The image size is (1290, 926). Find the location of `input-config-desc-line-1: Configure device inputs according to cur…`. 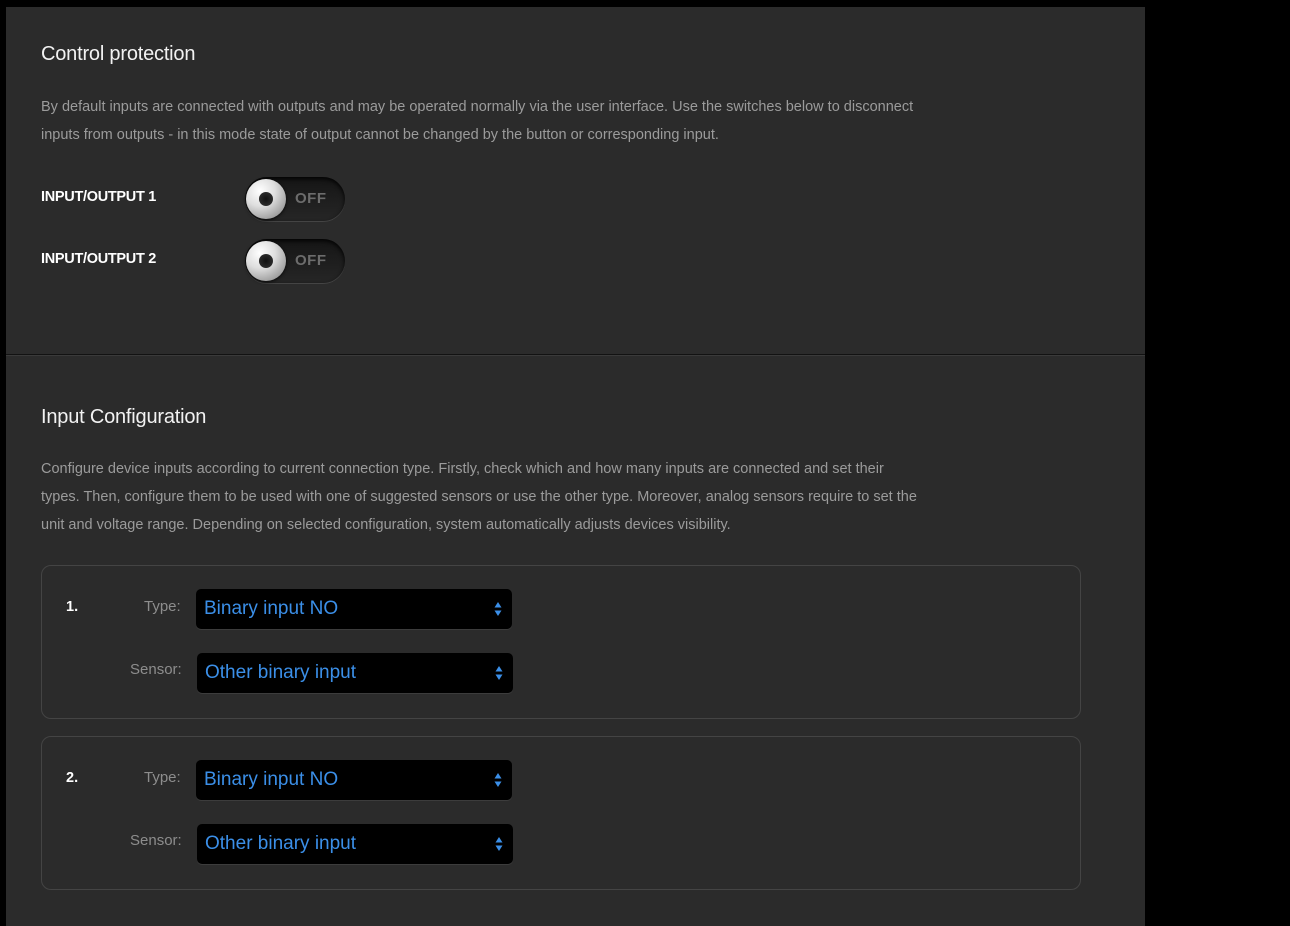

input-config-desc-line-1: Configure device inputs according to cur… is located at coordinates (462, 469).